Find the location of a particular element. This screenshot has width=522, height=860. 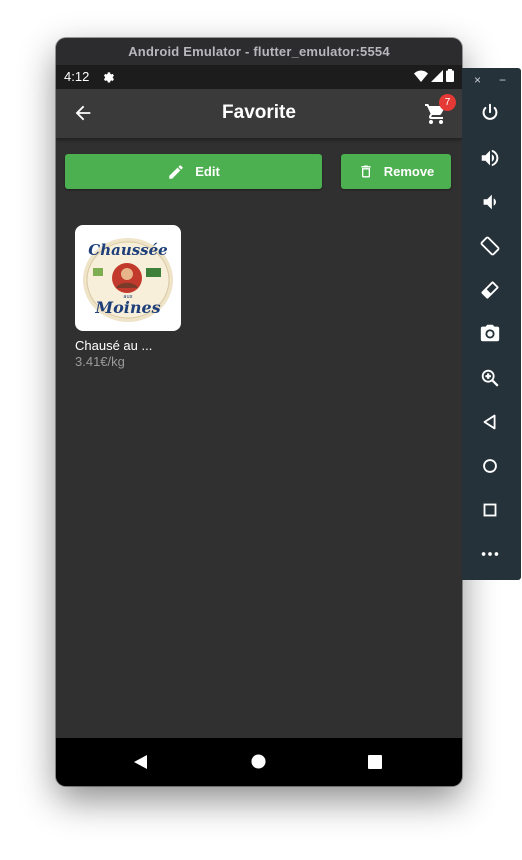

camera-icon is located at coordinates (490, 333).